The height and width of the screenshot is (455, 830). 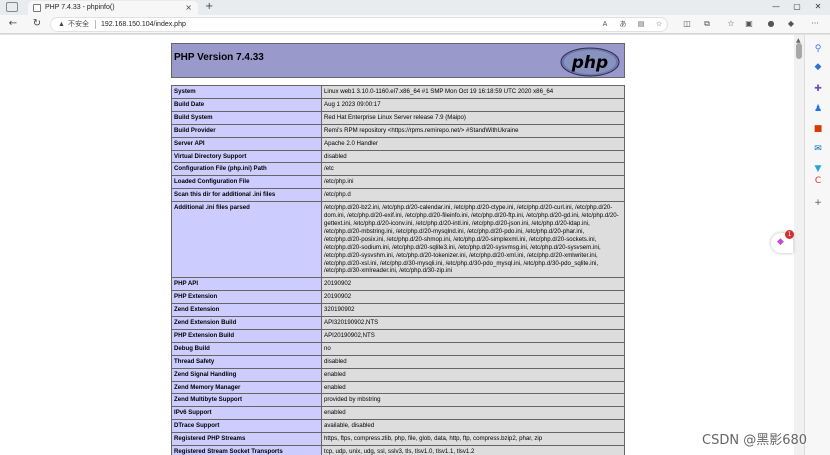 I want to click on tools-icon: ✚, so click(x=818, y=89).